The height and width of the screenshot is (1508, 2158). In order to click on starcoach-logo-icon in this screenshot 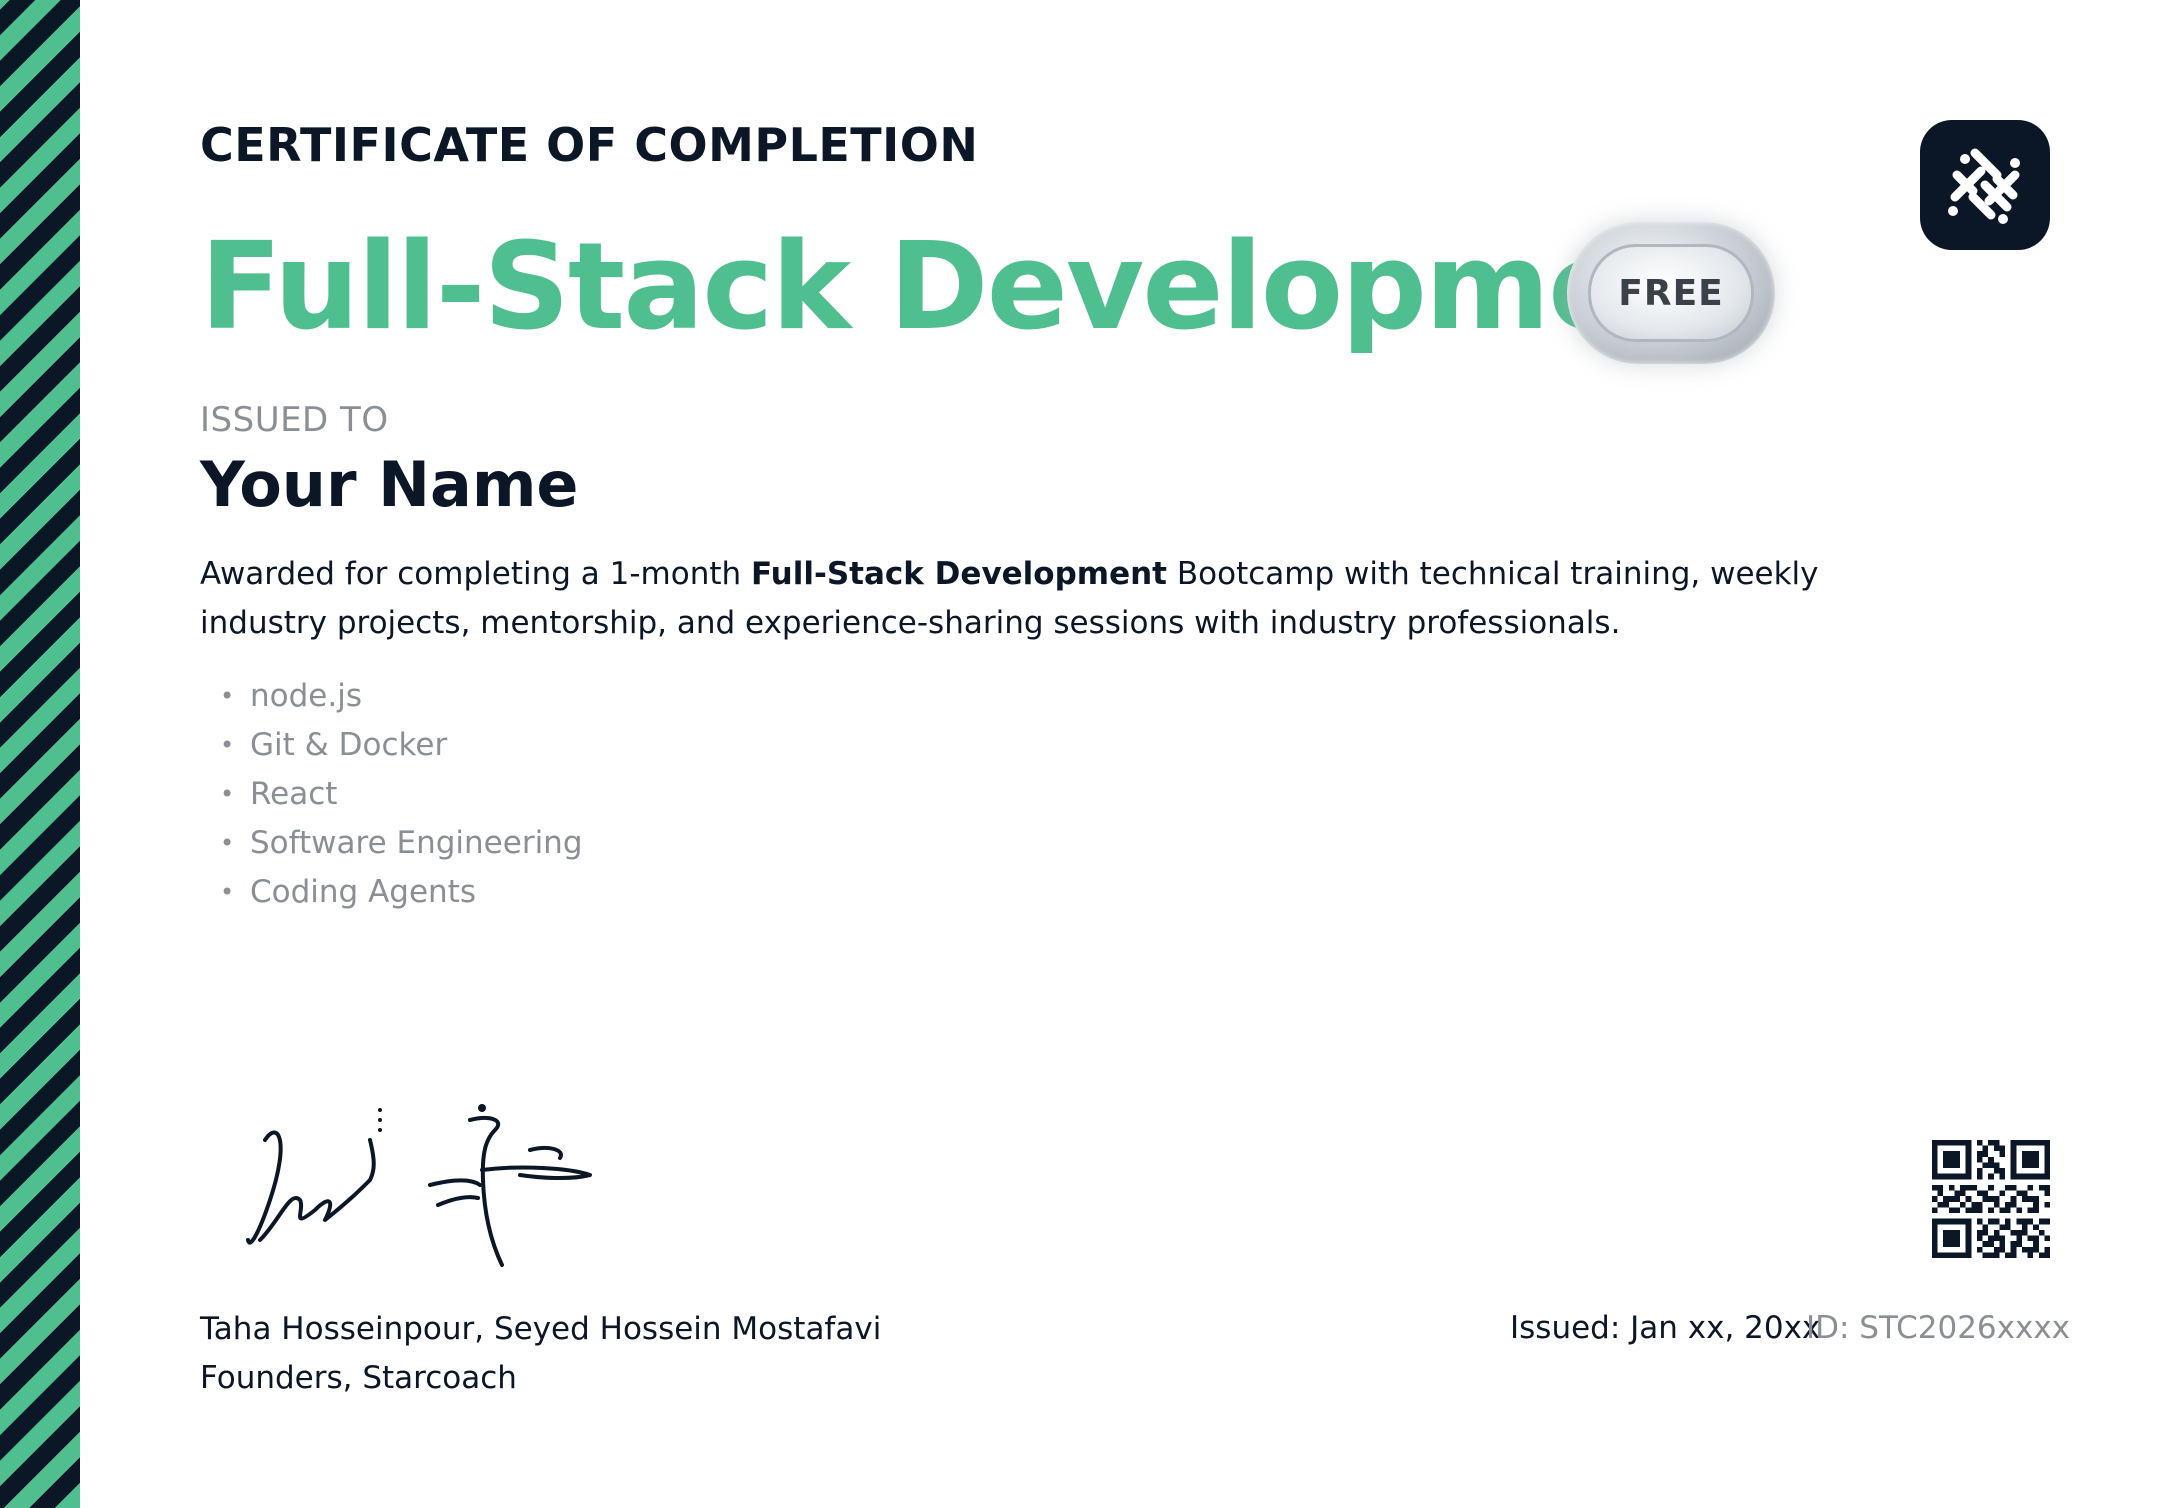, I will do `click(1985, 185)`.